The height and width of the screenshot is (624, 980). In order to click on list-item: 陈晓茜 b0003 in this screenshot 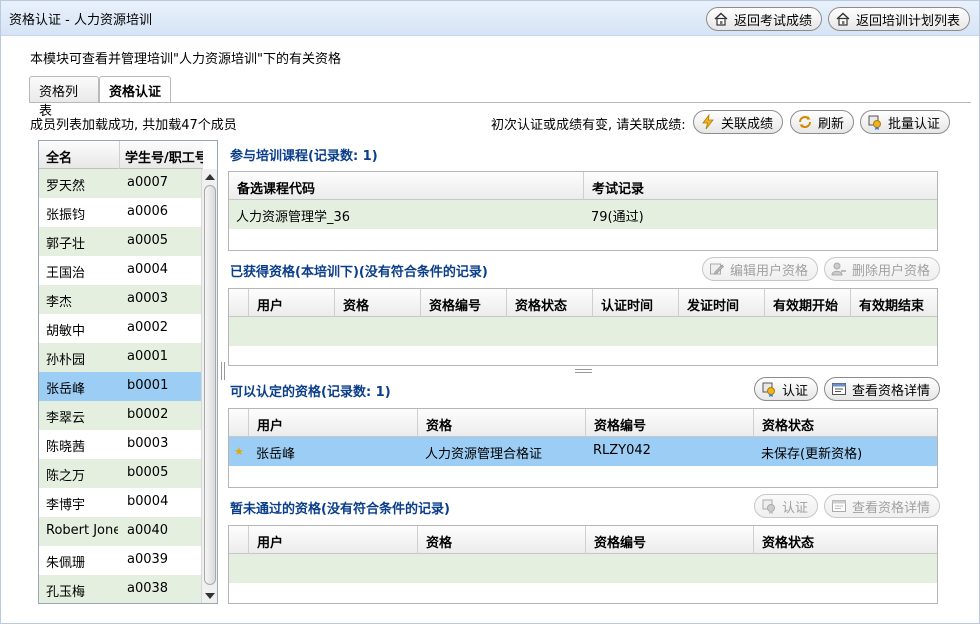, I will do `click(121, 444)`.